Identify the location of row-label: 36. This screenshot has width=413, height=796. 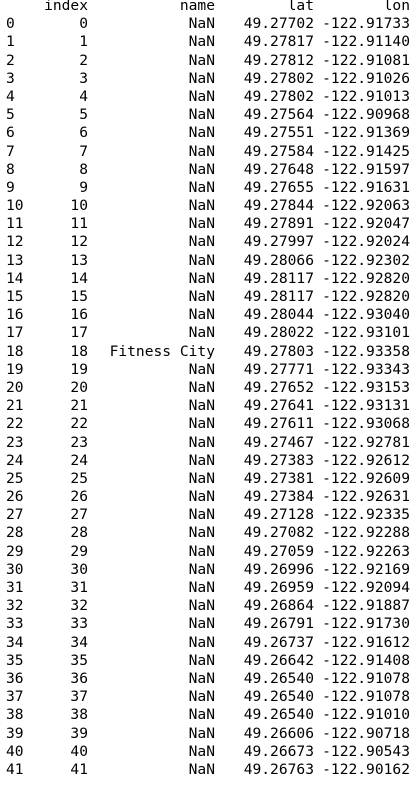
(15, 678).